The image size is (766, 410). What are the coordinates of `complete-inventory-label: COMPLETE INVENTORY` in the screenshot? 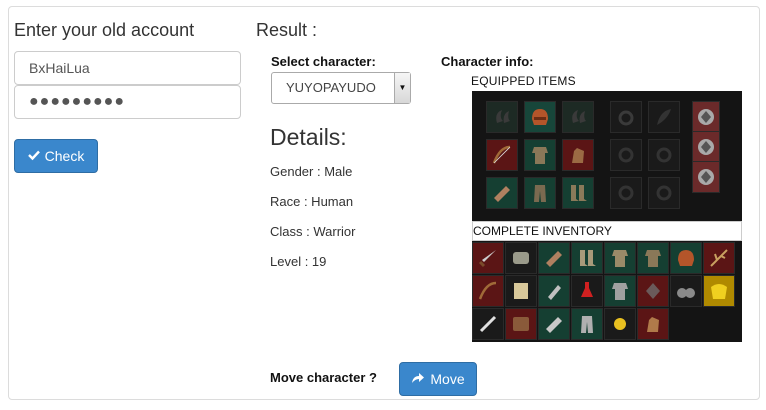 It's located at (607, 231).